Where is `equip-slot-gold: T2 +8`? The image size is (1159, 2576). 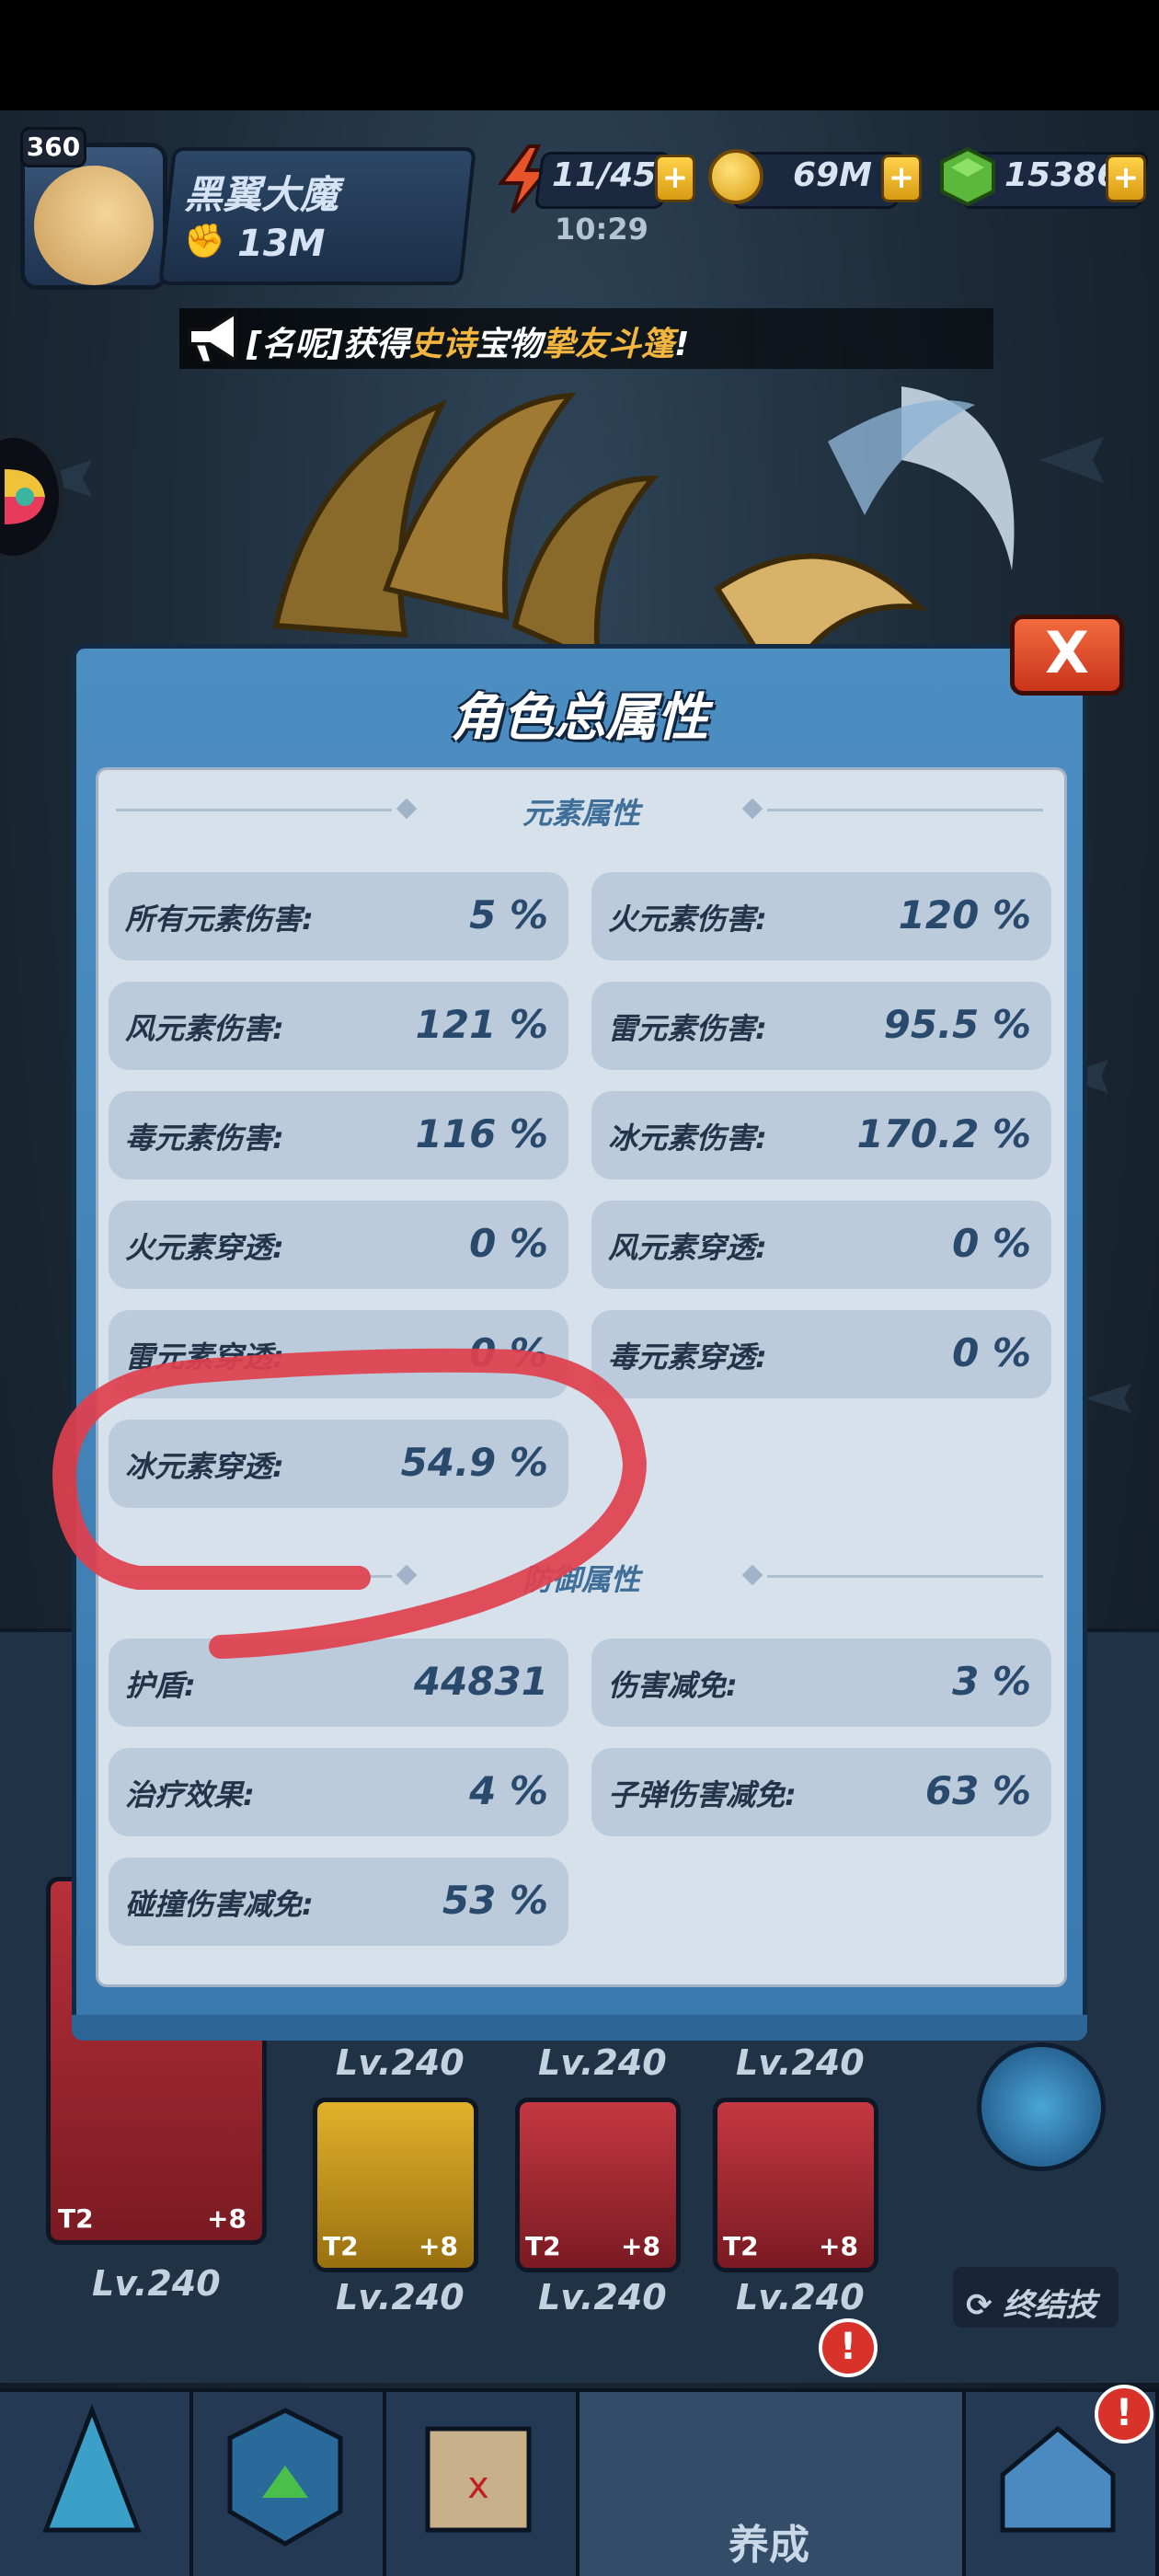
equip-slot-gold: T2 +8 is located at coordinates (395, 2185).